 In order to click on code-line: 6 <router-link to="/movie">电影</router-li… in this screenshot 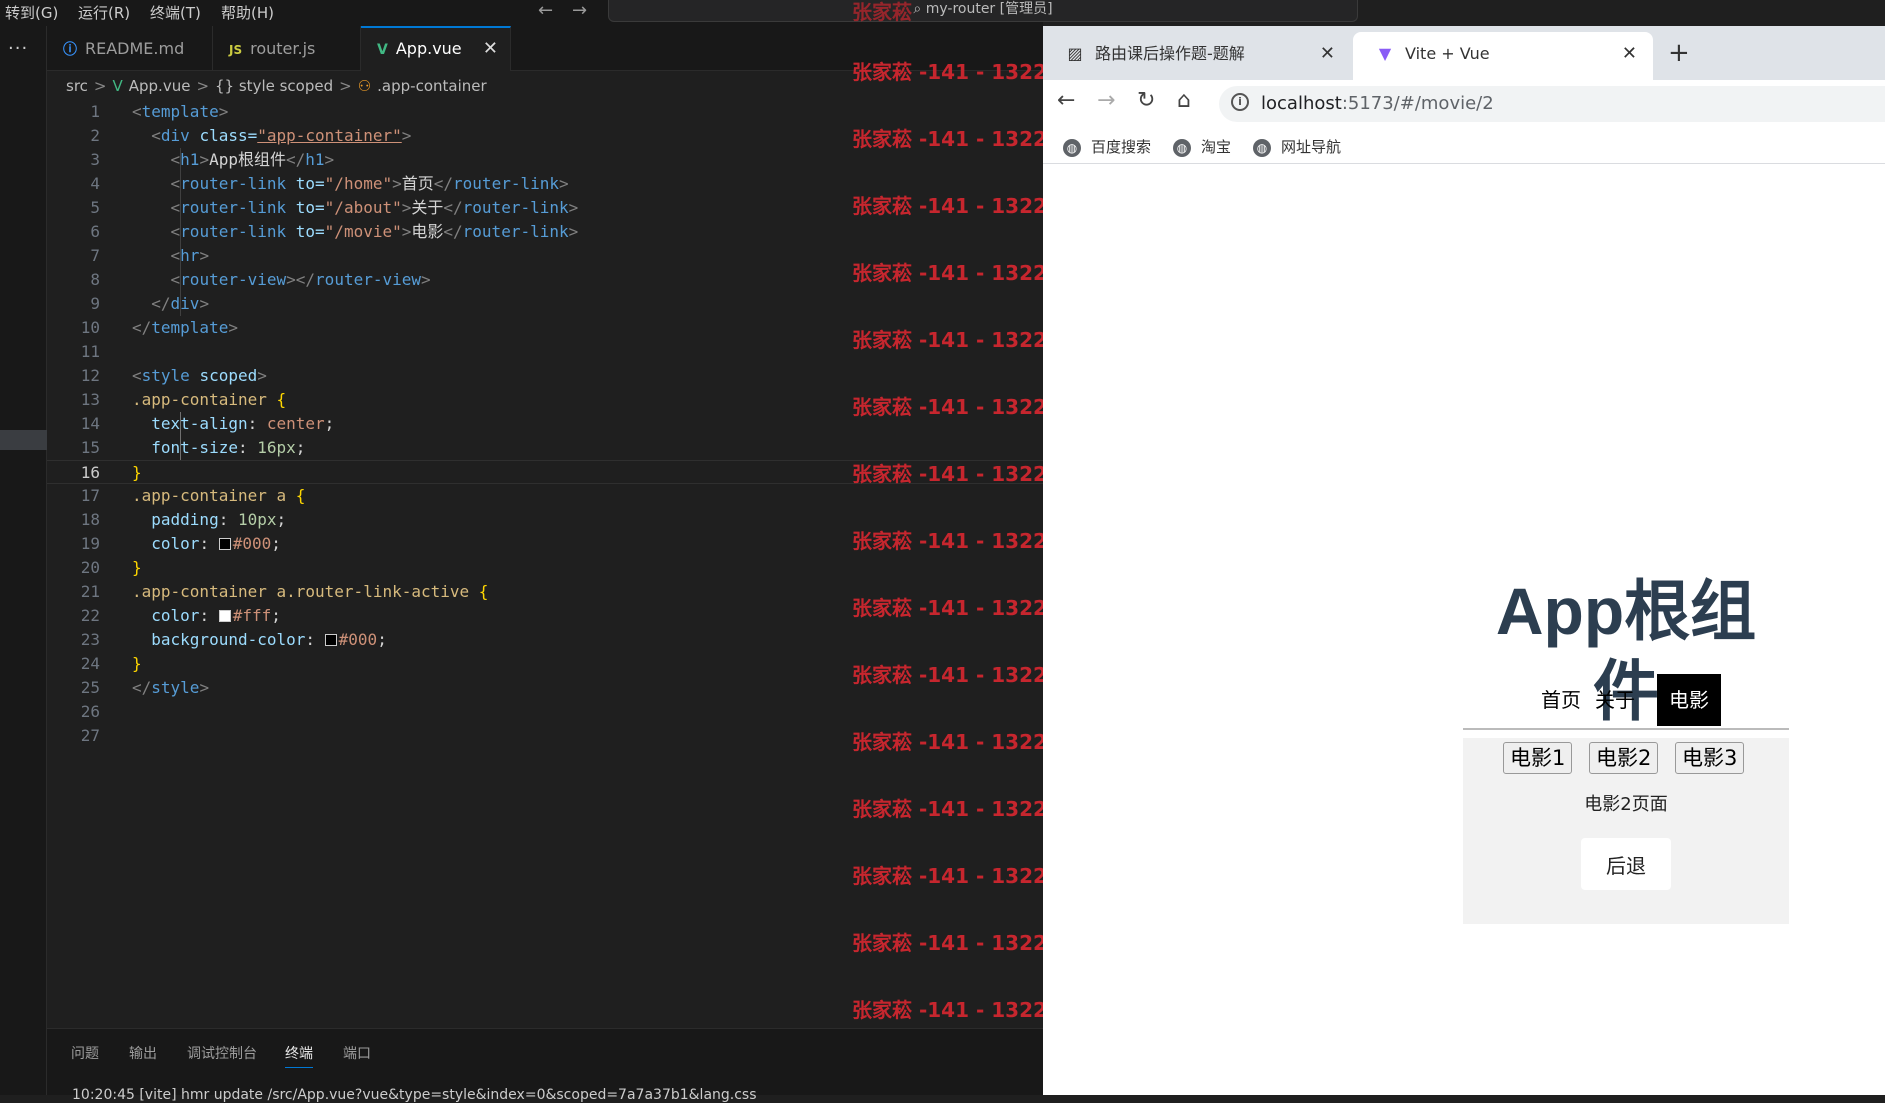, I will do `click(334, 231)`.